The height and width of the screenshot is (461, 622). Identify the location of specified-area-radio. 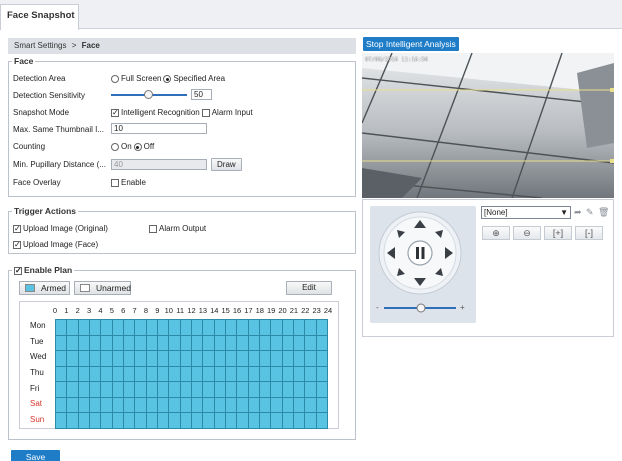
(167, 79).